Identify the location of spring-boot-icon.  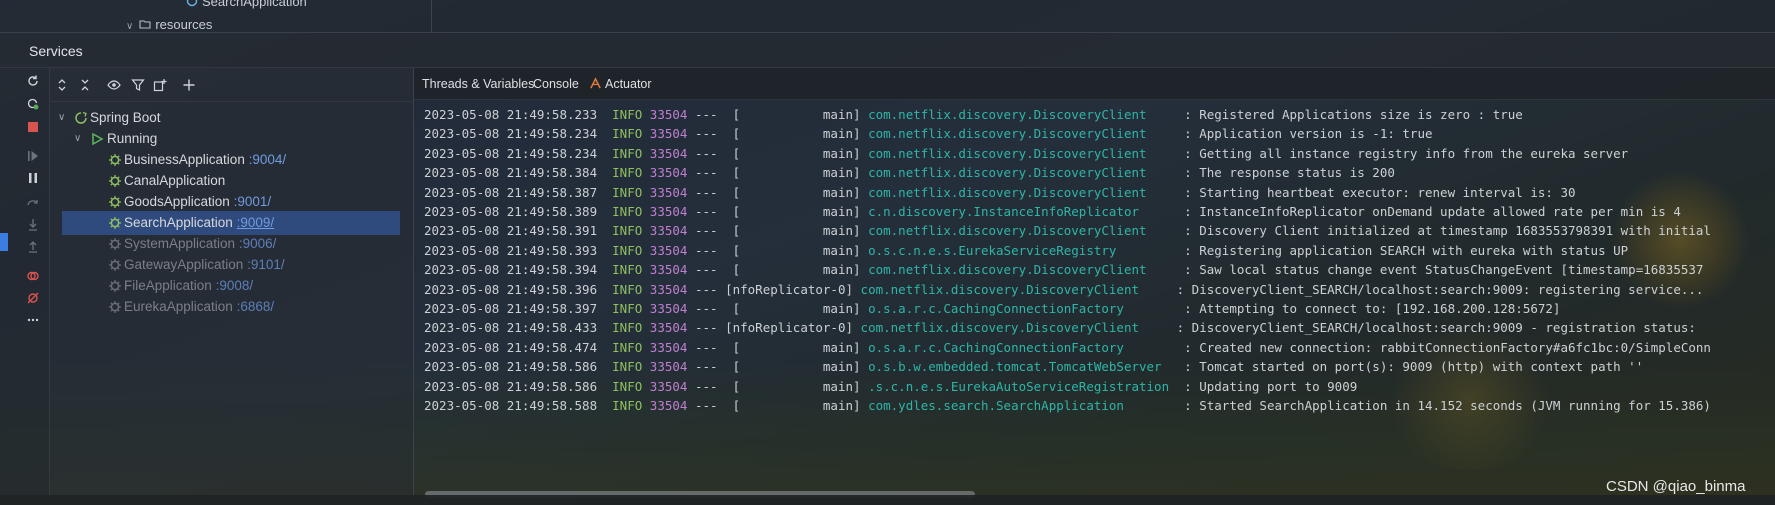
(81, 117).